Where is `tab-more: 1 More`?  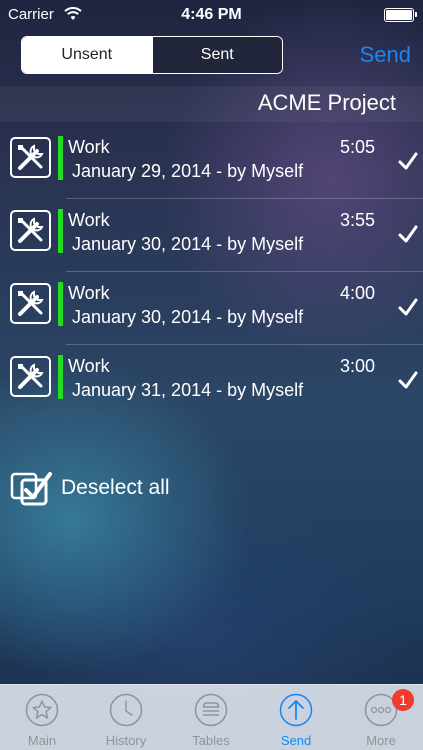
tab-more: 1 More is located at coordinates (381, 717).